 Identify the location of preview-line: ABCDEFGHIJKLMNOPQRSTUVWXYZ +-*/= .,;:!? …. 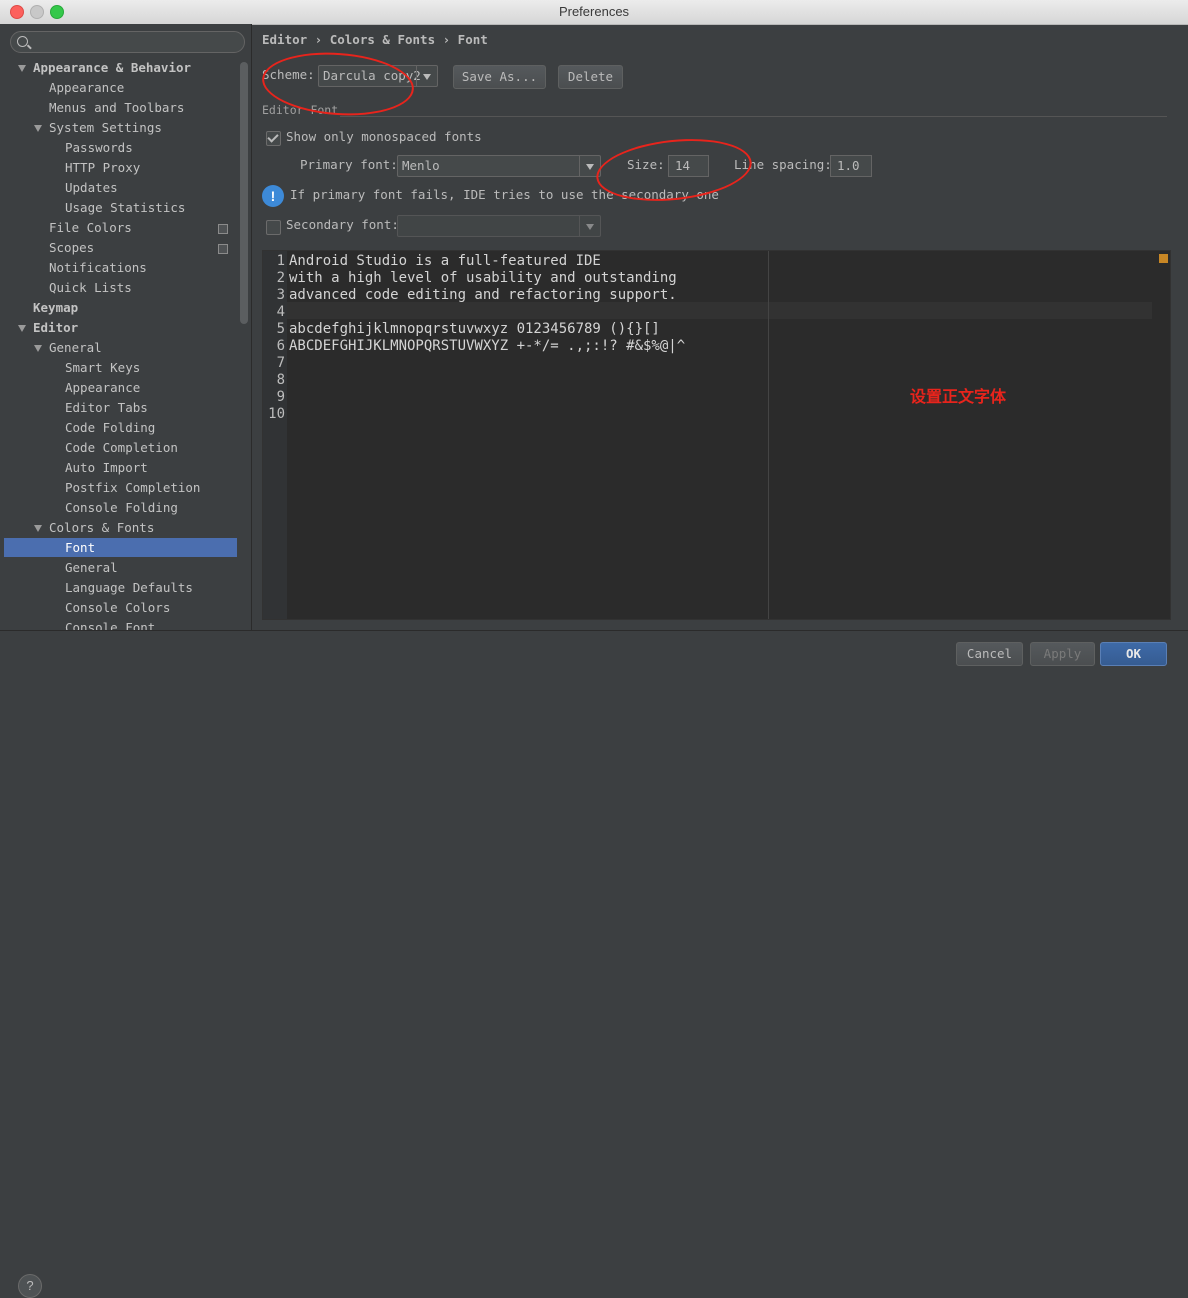
(487, 346).